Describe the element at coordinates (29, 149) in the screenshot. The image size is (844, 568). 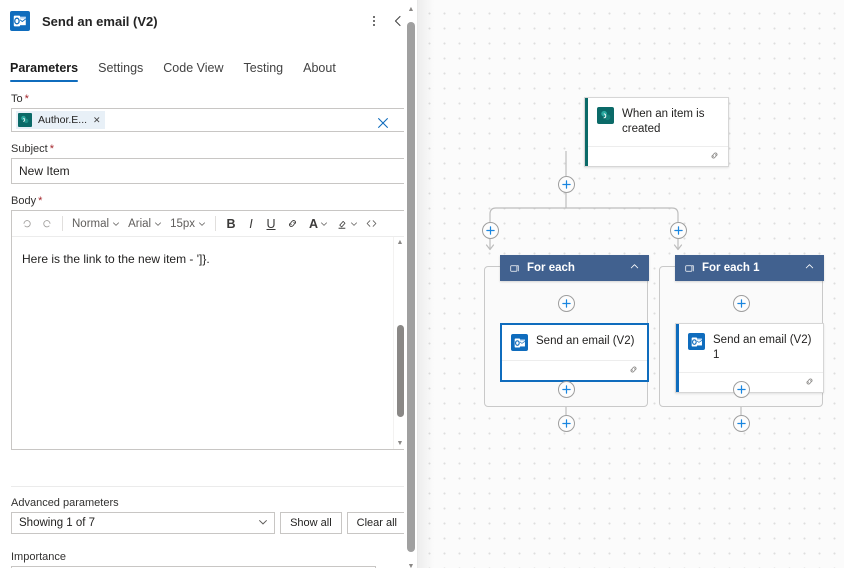
I see `subject-label-text: Subject` at that location.